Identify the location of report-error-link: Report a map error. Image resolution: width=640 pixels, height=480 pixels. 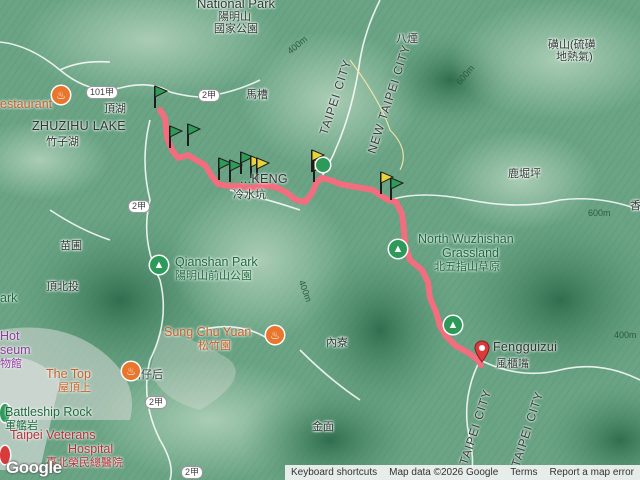
(592, 472).